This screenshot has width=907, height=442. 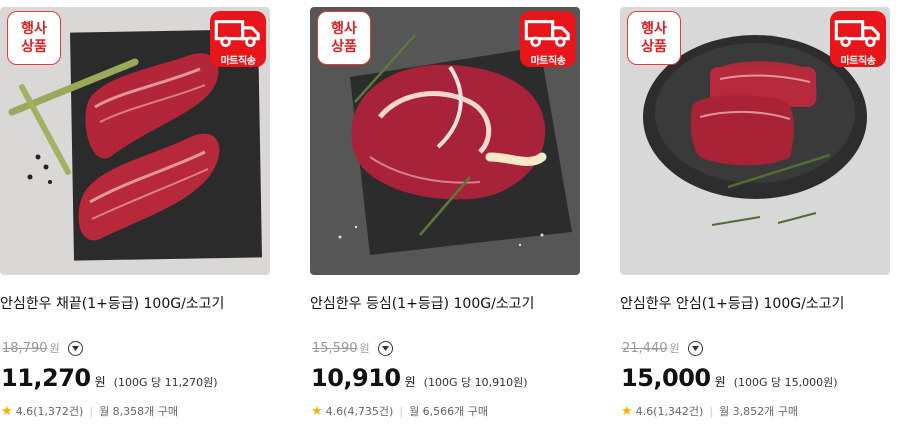 I want to click on rating-row: ★ 4.6(1,372건) | 월 8,358개 구매, so click(x=89, y=411).